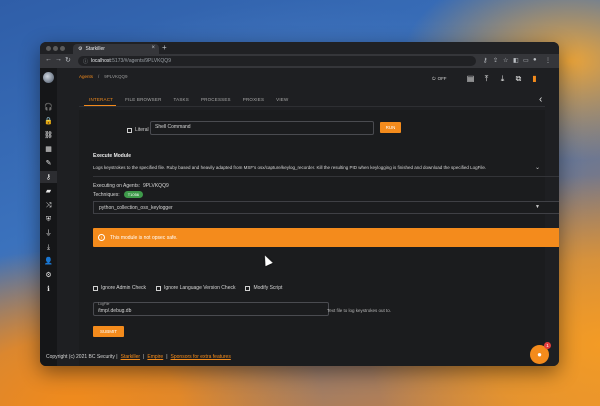 Image resolution: width=600 pixels, height=406 pixels. What do you see at coordinates (434, 78) in the screenshot?
I see `power-icon: ⏻` at bounding box center [434, 78].